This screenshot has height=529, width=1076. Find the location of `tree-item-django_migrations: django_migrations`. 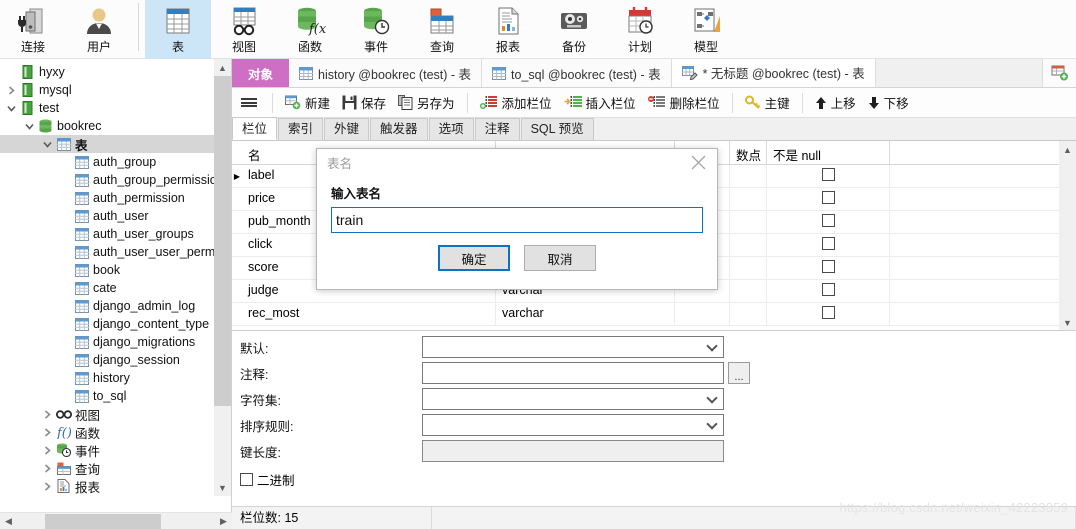

tree-item-django_migrations: django_migrations is located at coordinates (107, 342).